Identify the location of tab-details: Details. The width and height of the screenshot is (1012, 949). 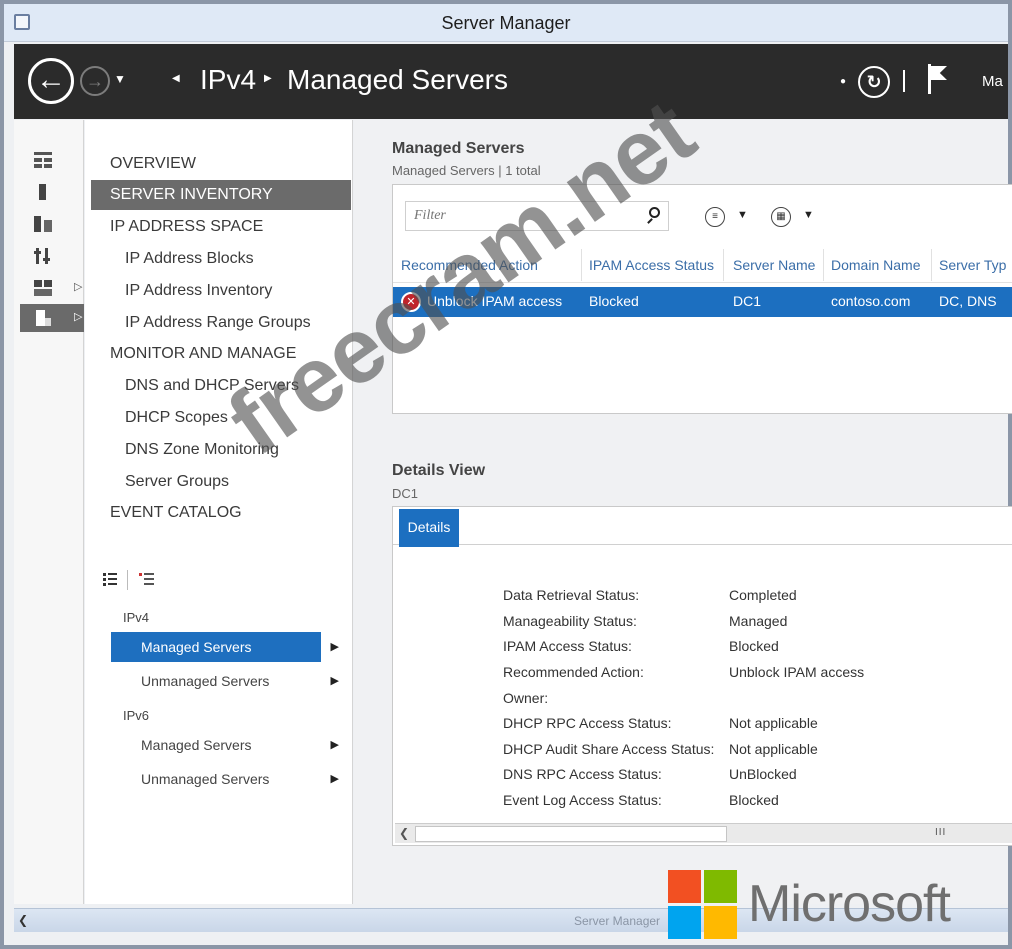
(429, 528).